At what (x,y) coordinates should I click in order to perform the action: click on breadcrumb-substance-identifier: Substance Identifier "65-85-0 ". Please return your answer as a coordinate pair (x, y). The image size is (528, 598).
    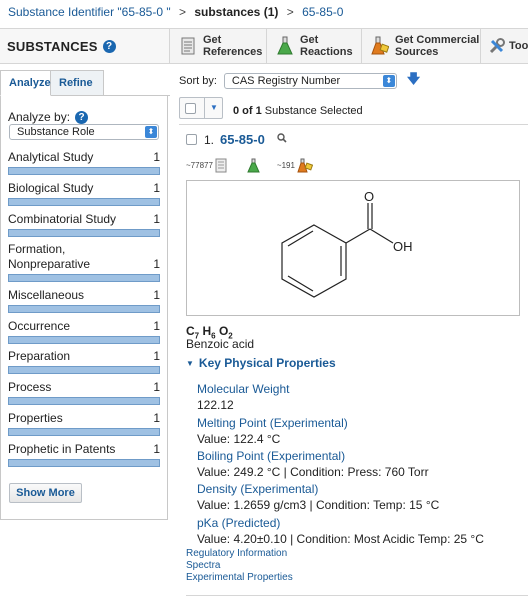
    Looking at the image, I should click on (89, 12).